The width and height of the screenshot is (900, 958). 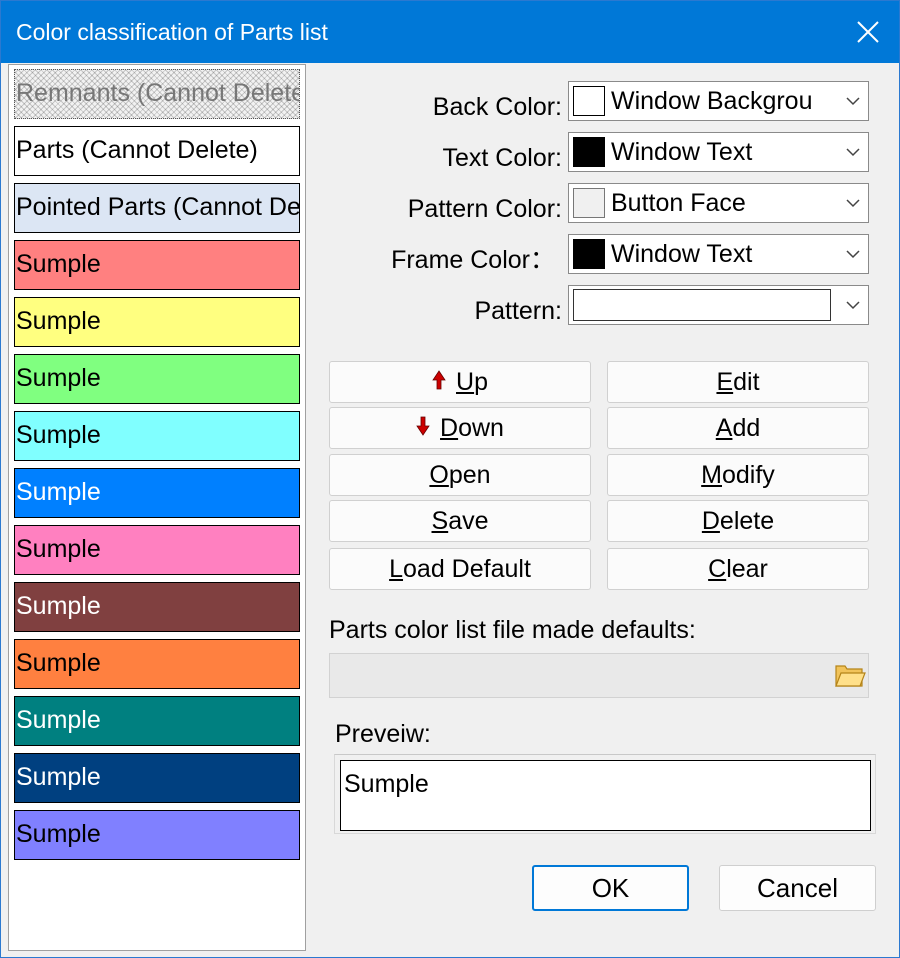 I want to click on close-button, so click(x=868, y=32).